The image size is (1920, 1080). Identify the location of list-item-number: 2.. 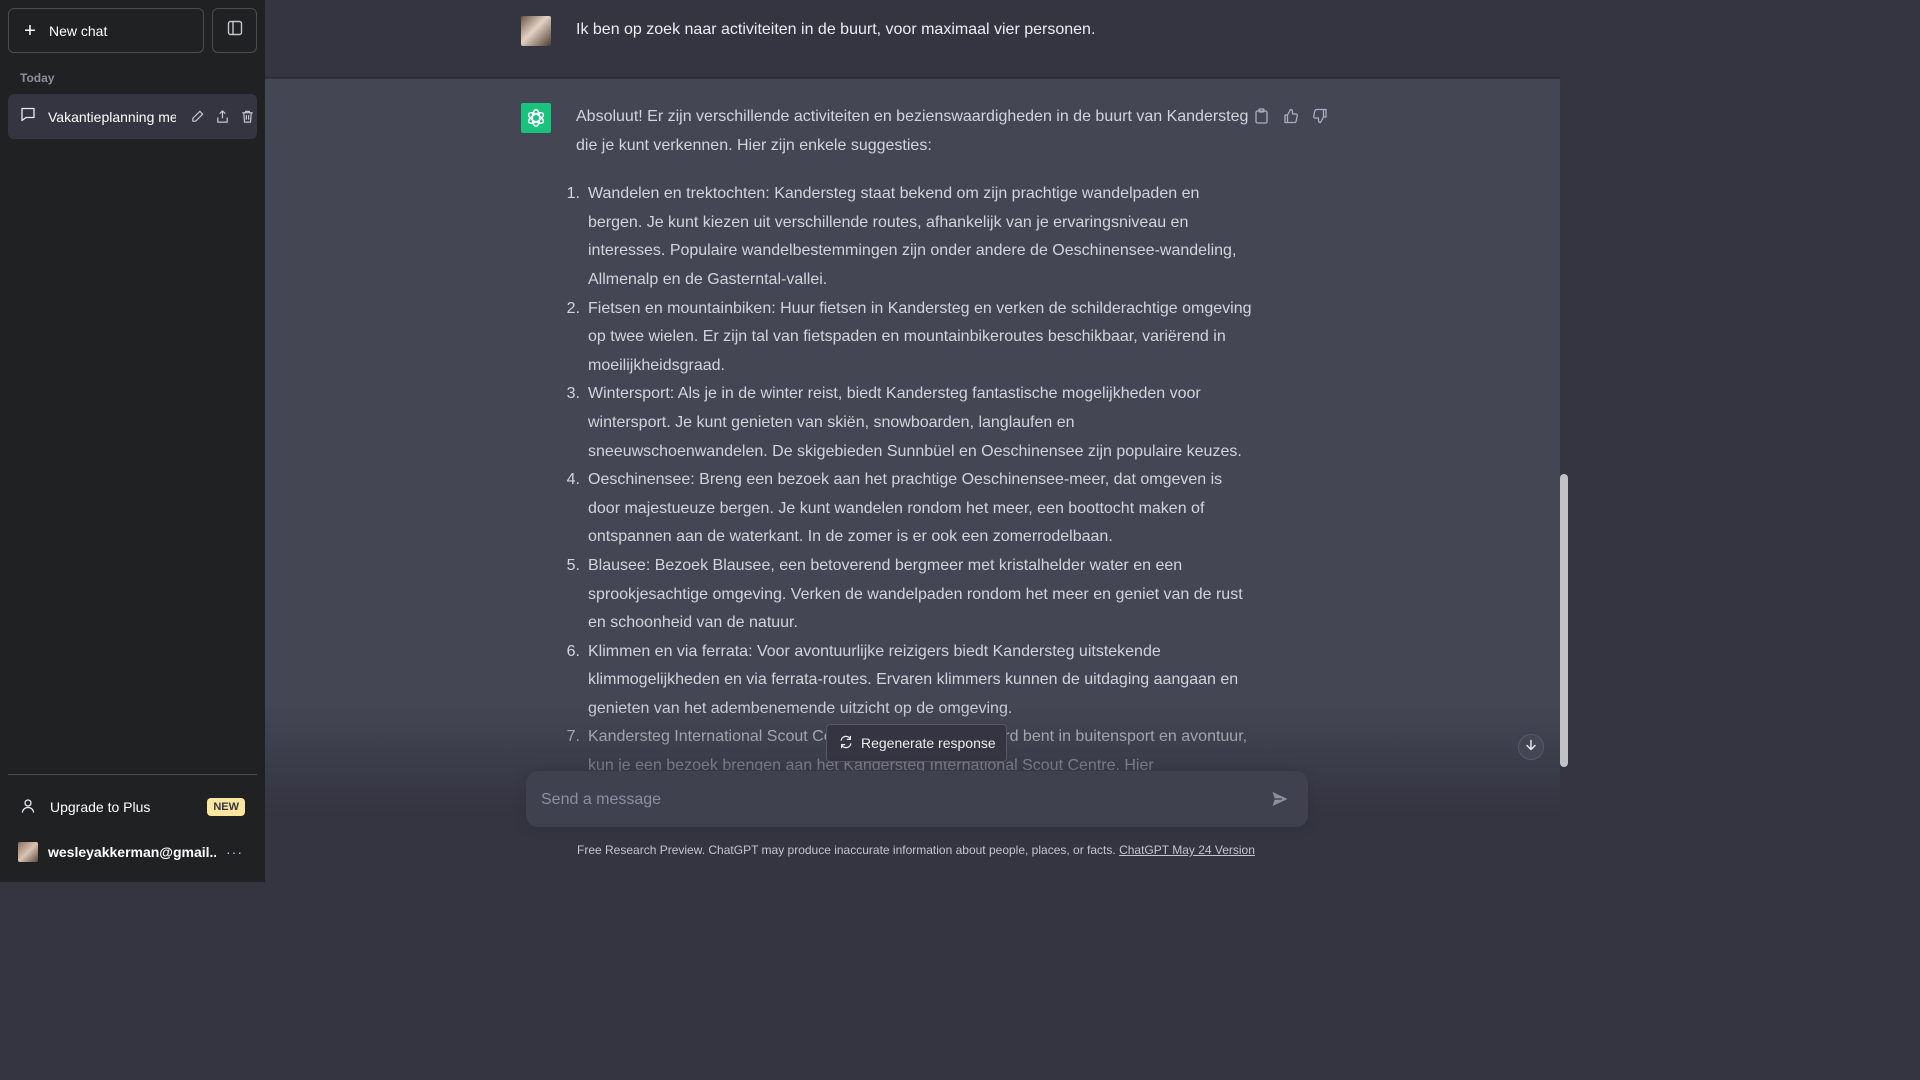
(573, 308).